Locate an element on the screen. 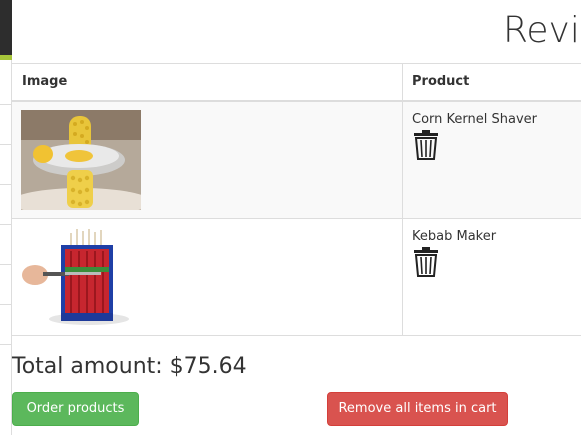 The height and width of the screenshot is (435, 581). product-image-kebab-maker is located at coordinates (81, 277).